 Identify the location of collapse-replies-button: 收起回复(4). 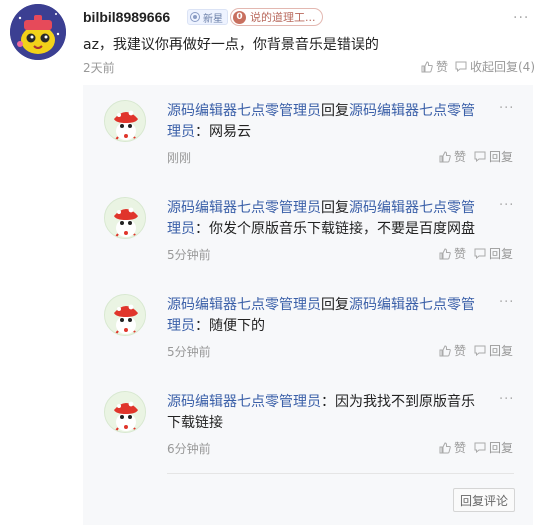
(495, 66).